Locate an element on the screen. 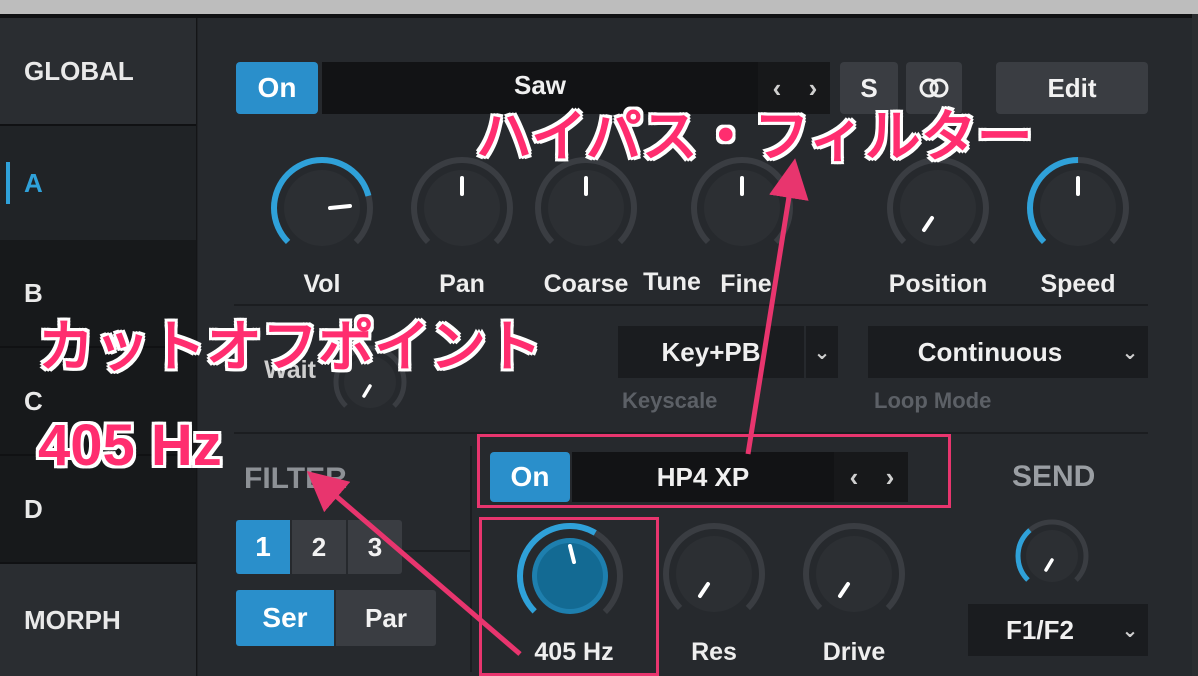 The width and height of the screenshot is (1198, 676). cutoff-arrow is located at coordinates (414, 563).